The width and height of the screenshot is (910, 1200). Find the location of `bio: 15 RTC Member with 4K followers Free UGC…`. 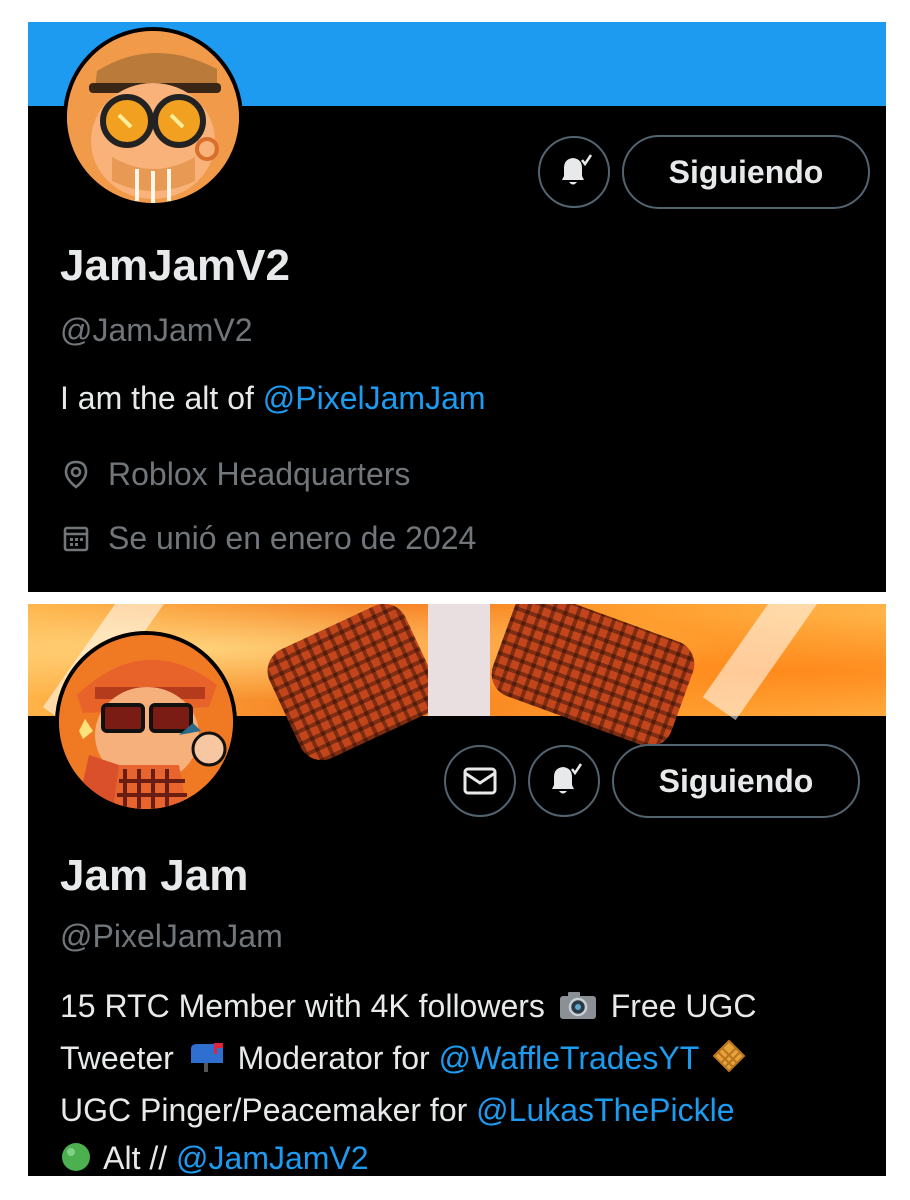

bio: 15 RTC Member with 4K followers Free UGC… is located at coordinates (408, 1079).